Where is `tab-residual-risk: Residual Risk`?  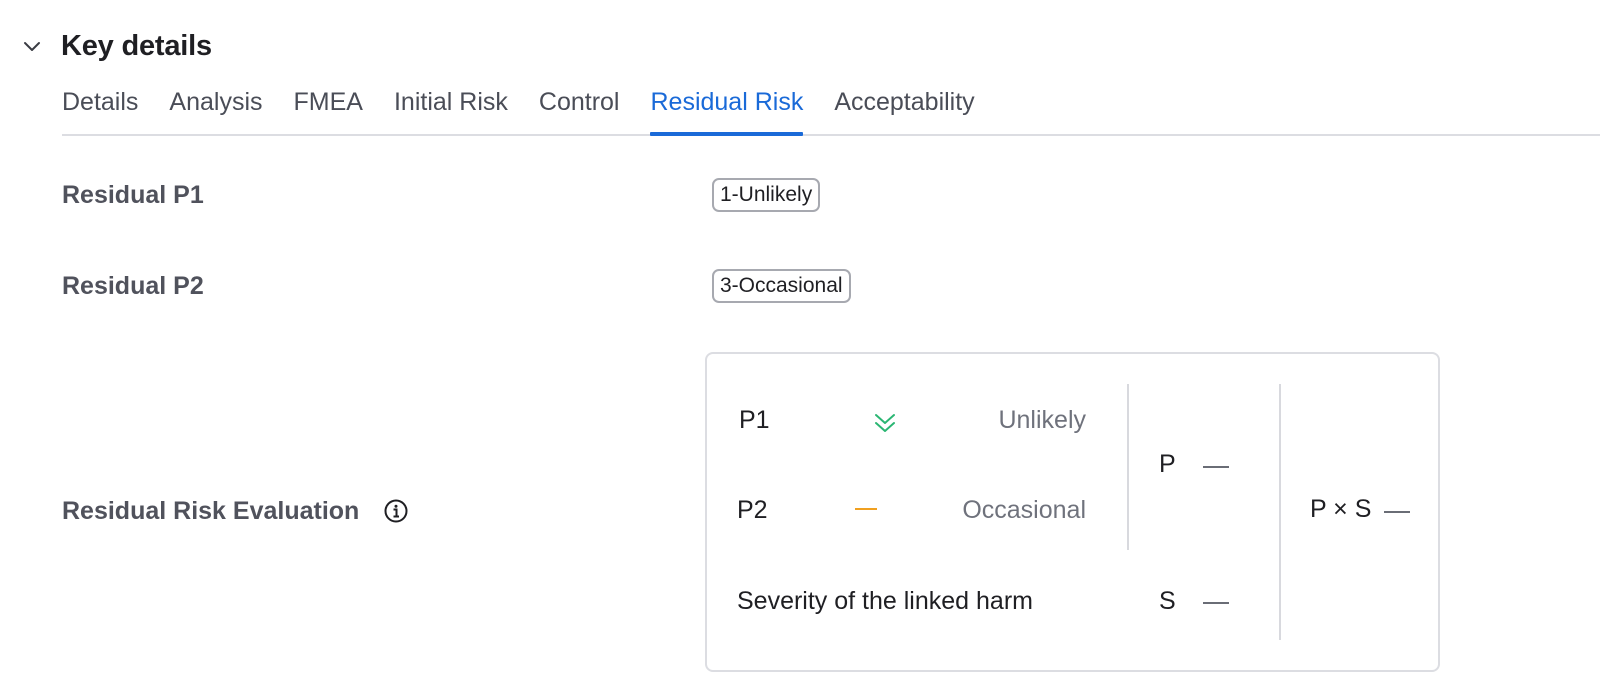 tab-residual-risk: Residual Risk is located at coordinates (726, 109).